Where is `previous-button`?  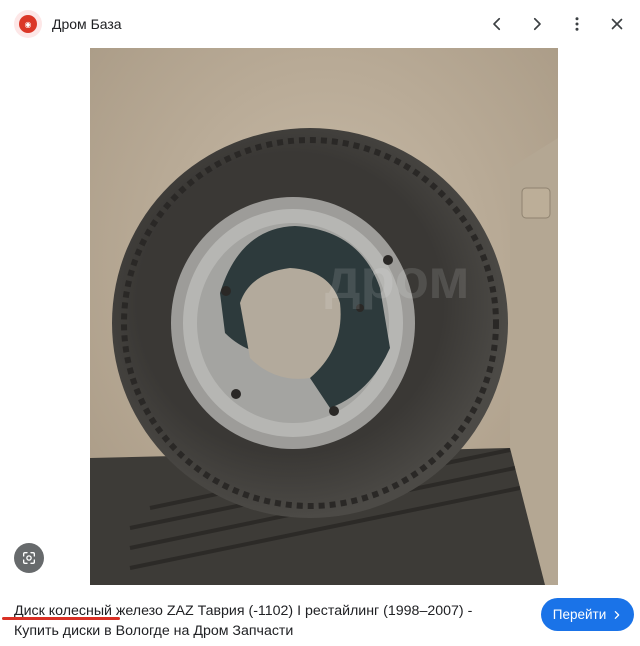 previous-button is located at coordinates (497, 24).